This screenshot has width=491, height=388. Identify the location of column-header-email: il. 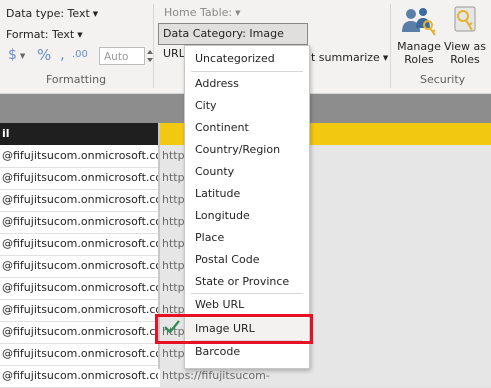
(6, 133).